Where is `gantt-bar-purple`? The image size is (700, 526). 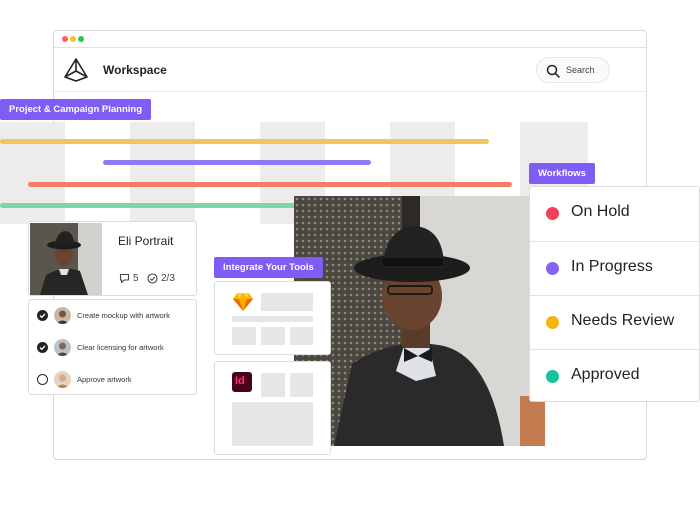
gantt-bar-purple is located at coordinates (237, 162).